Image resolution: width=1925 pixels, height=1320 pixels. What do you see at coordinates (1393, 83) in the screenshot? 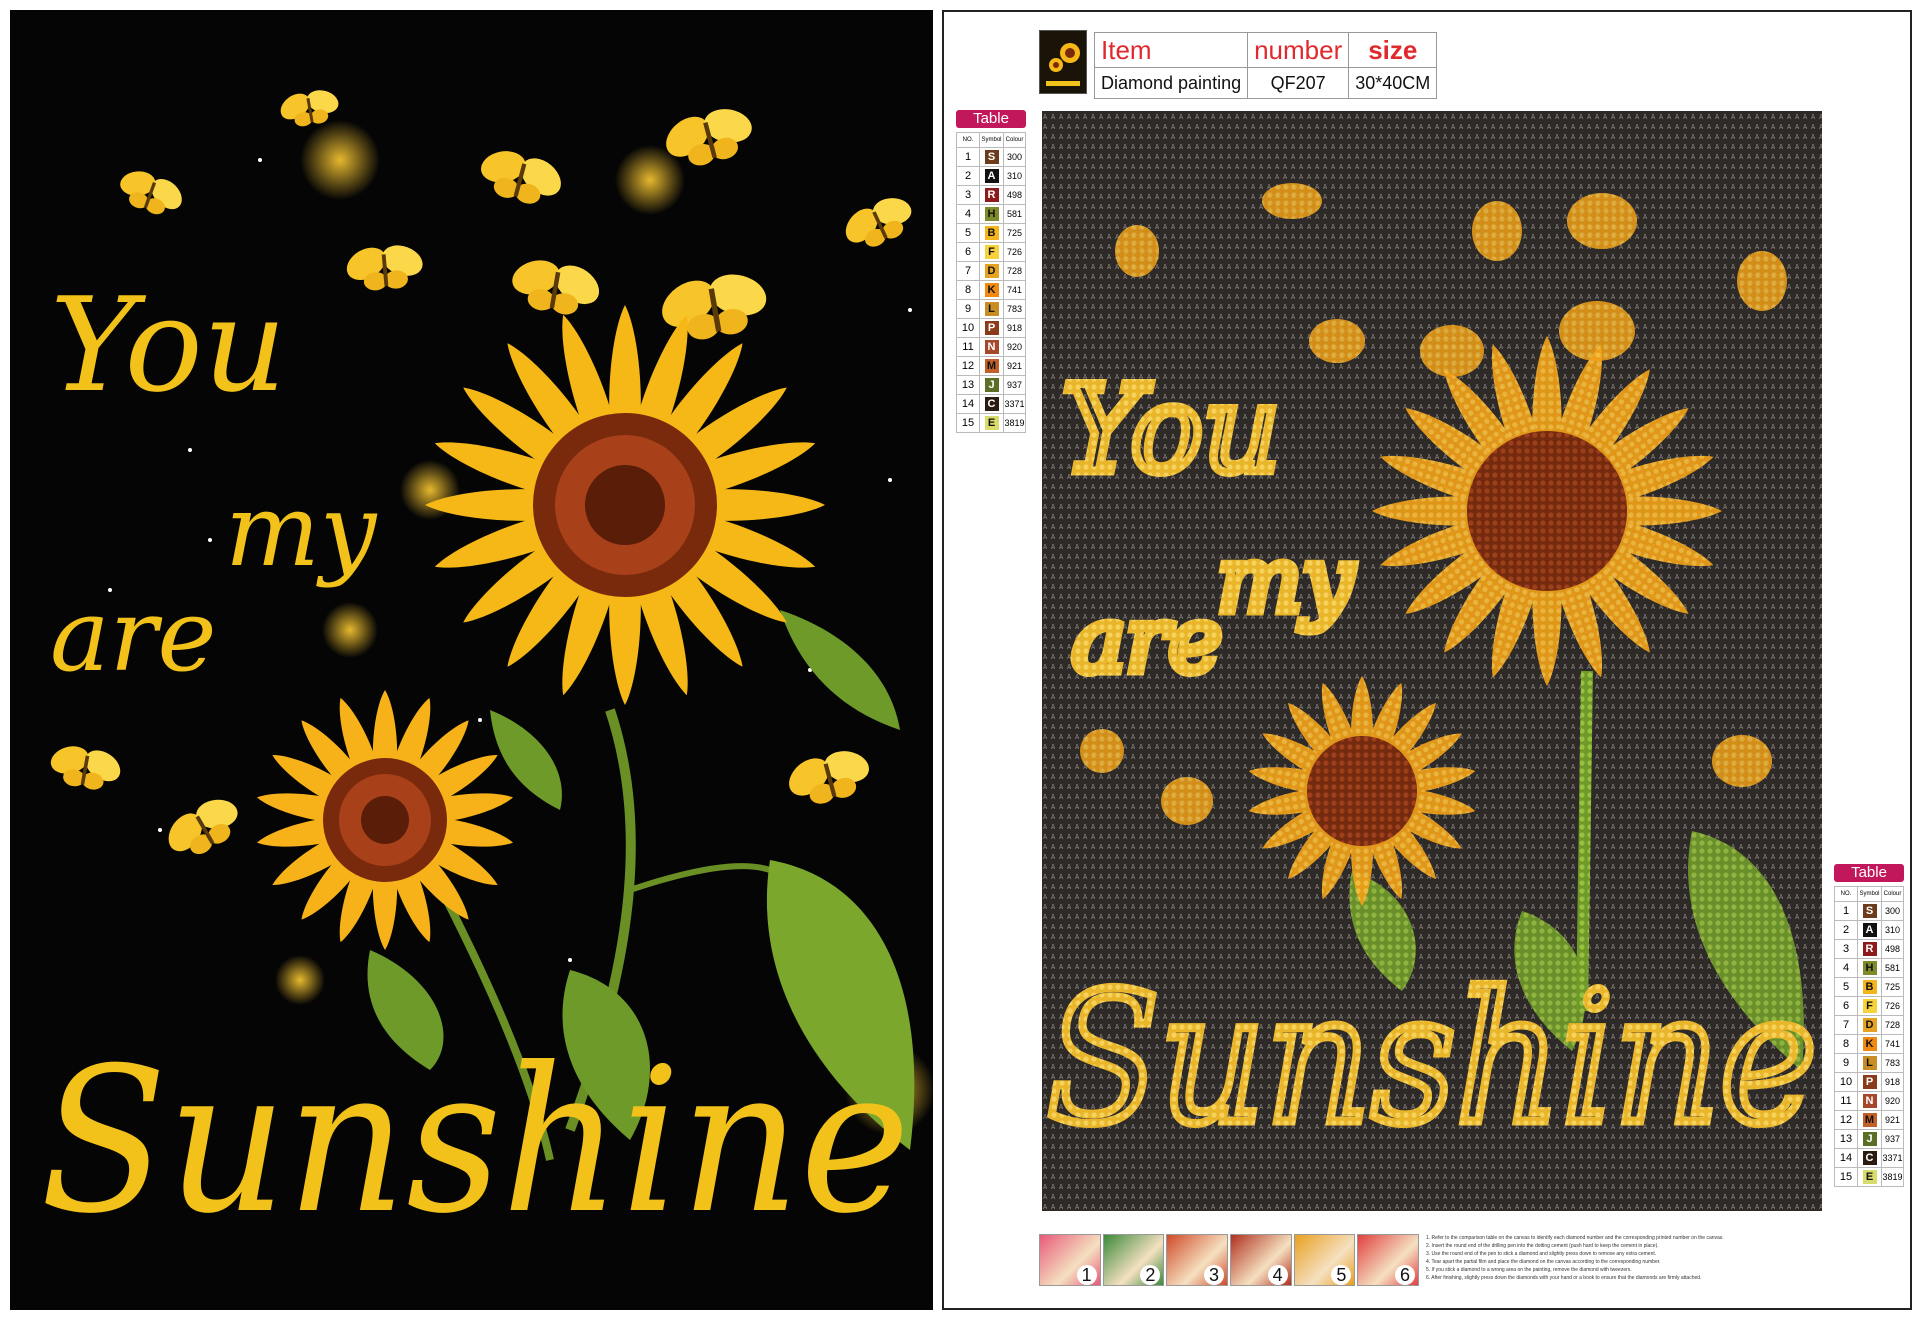
I see `value-size: 30*40CM` at bounding box center [1393, 83].